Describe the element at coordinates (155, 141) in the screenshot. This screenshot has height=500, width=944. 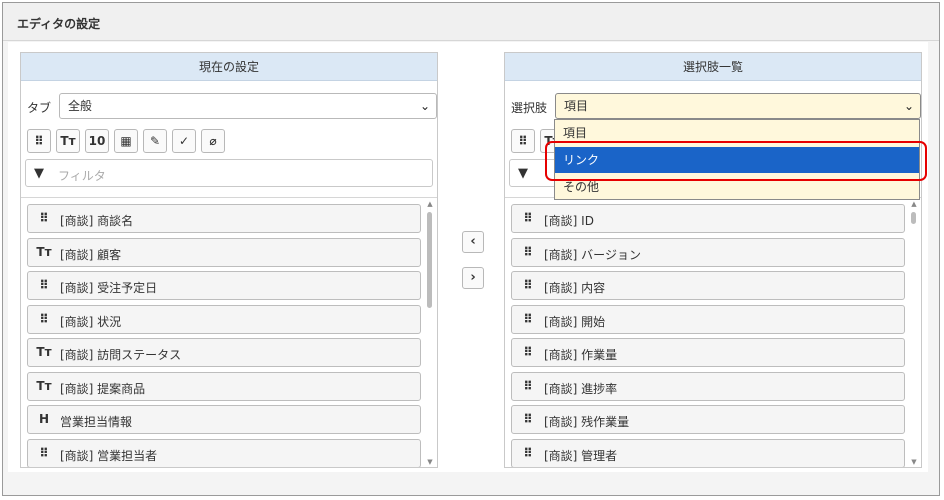
I see `left-note-edit-icon: ✎` at that location.